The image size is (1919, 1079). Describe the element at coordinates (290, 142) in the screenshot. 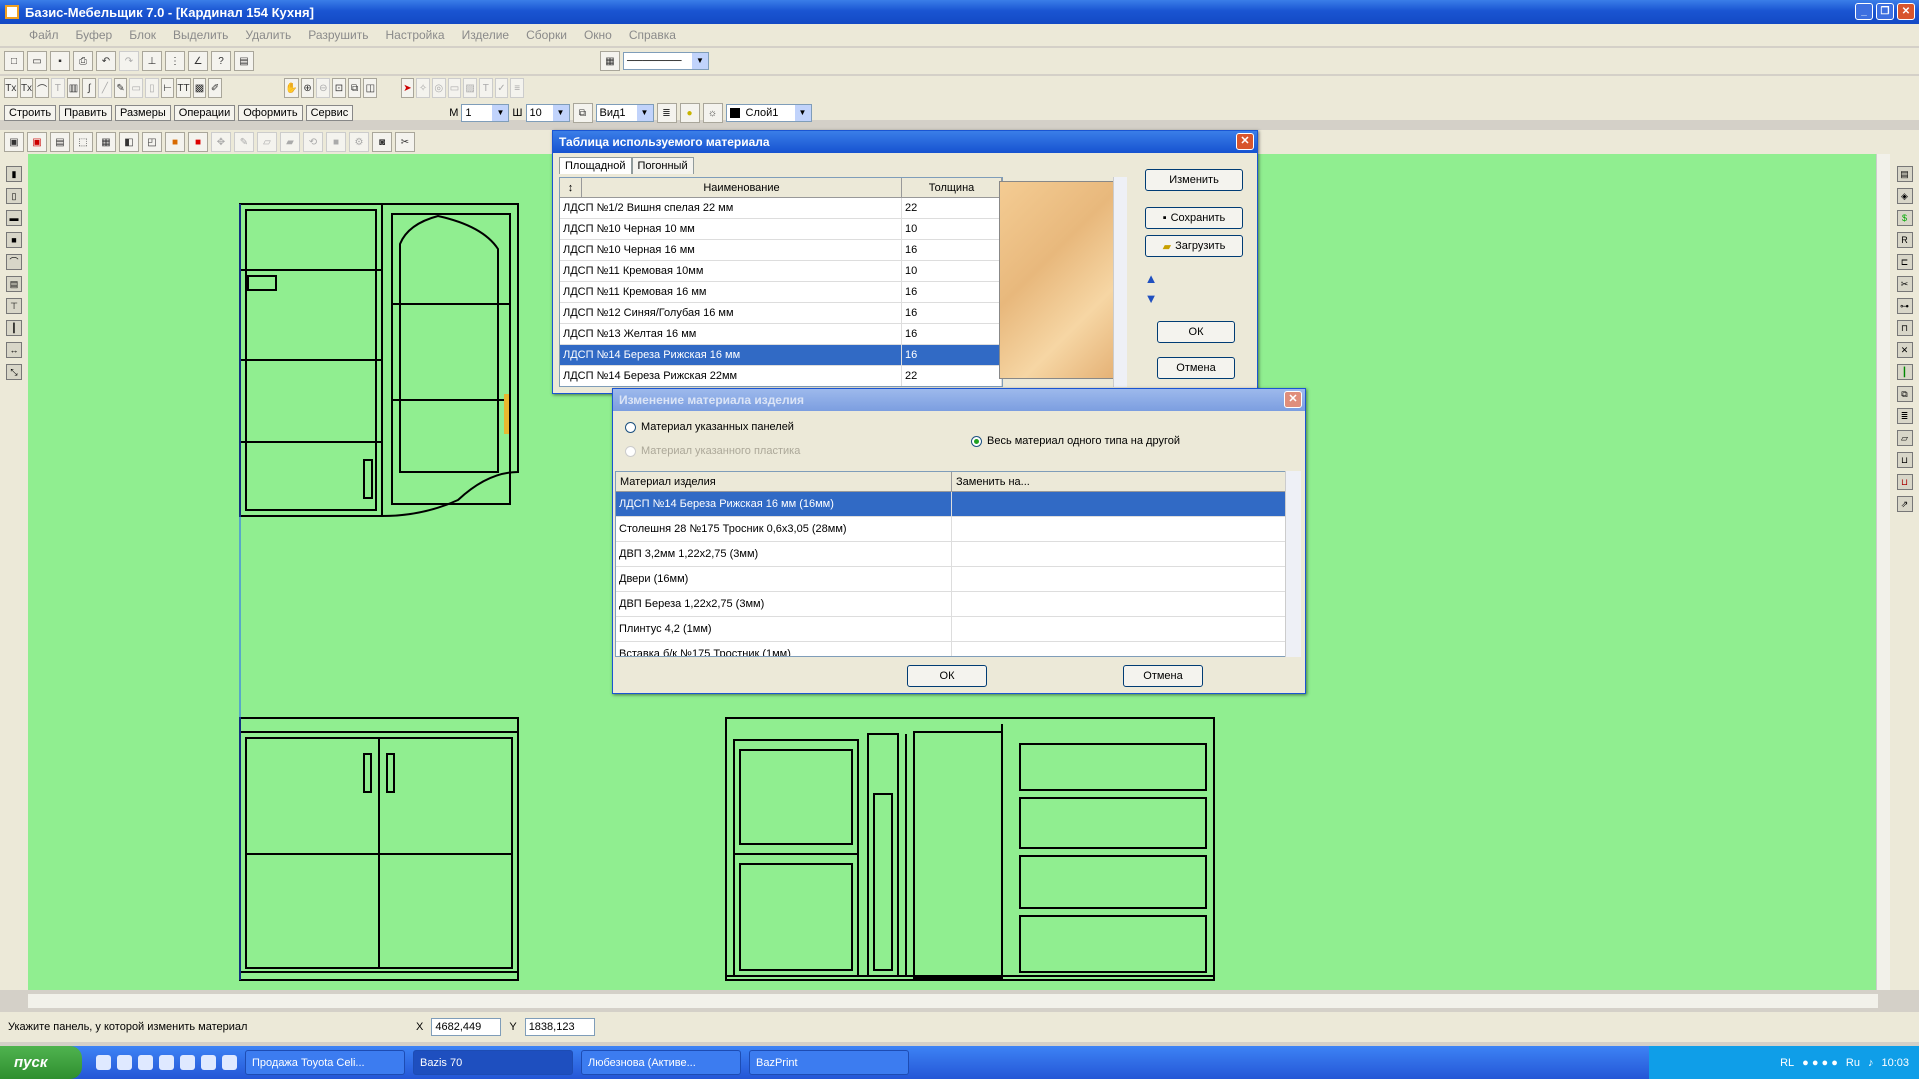

I see `panel-b-icon: ▰` at that location.